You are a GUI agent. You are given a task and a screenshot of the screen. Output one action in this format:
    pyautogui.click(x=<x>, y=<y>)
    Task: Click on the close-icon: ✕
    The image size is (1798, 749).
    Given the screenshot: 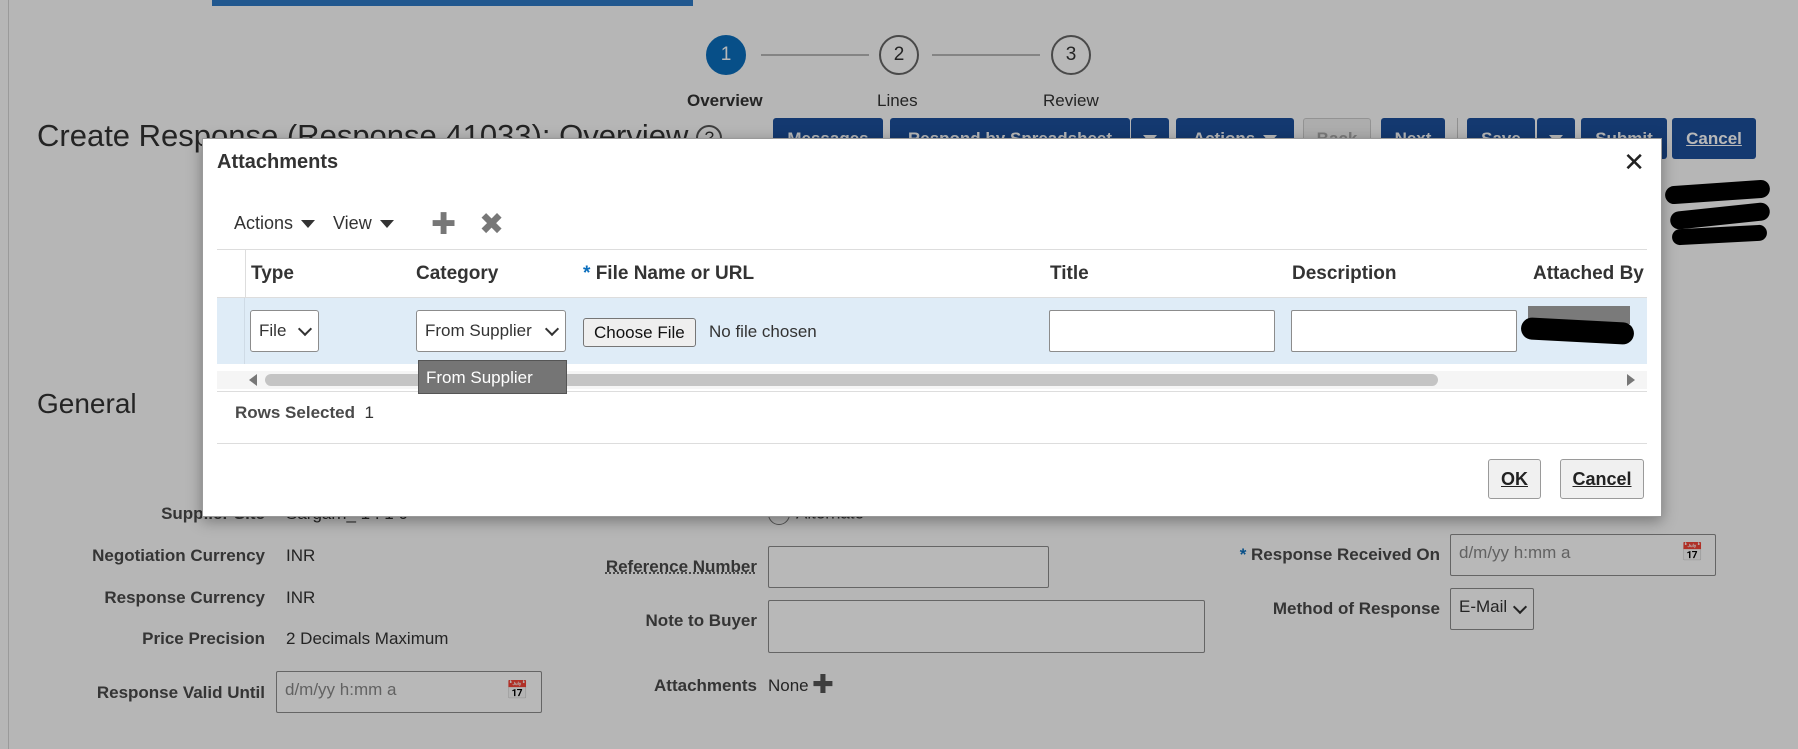 What is the action you would take?
    pyautogui.click(x=1634, y=162)
    